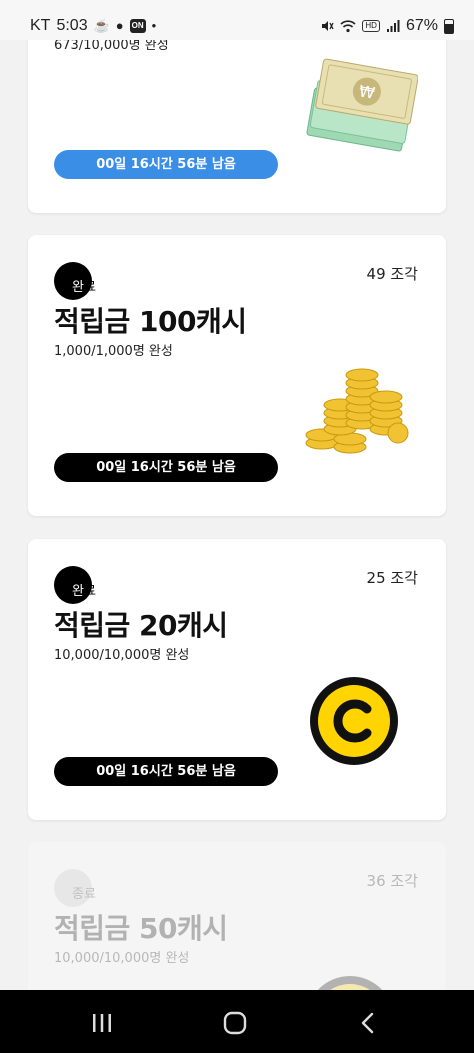 This screenshot has width=474, height=1053. Describe the element at coordinates (392, 274) in the screenshot. I see `pieces-count: 49 조각` at that location.